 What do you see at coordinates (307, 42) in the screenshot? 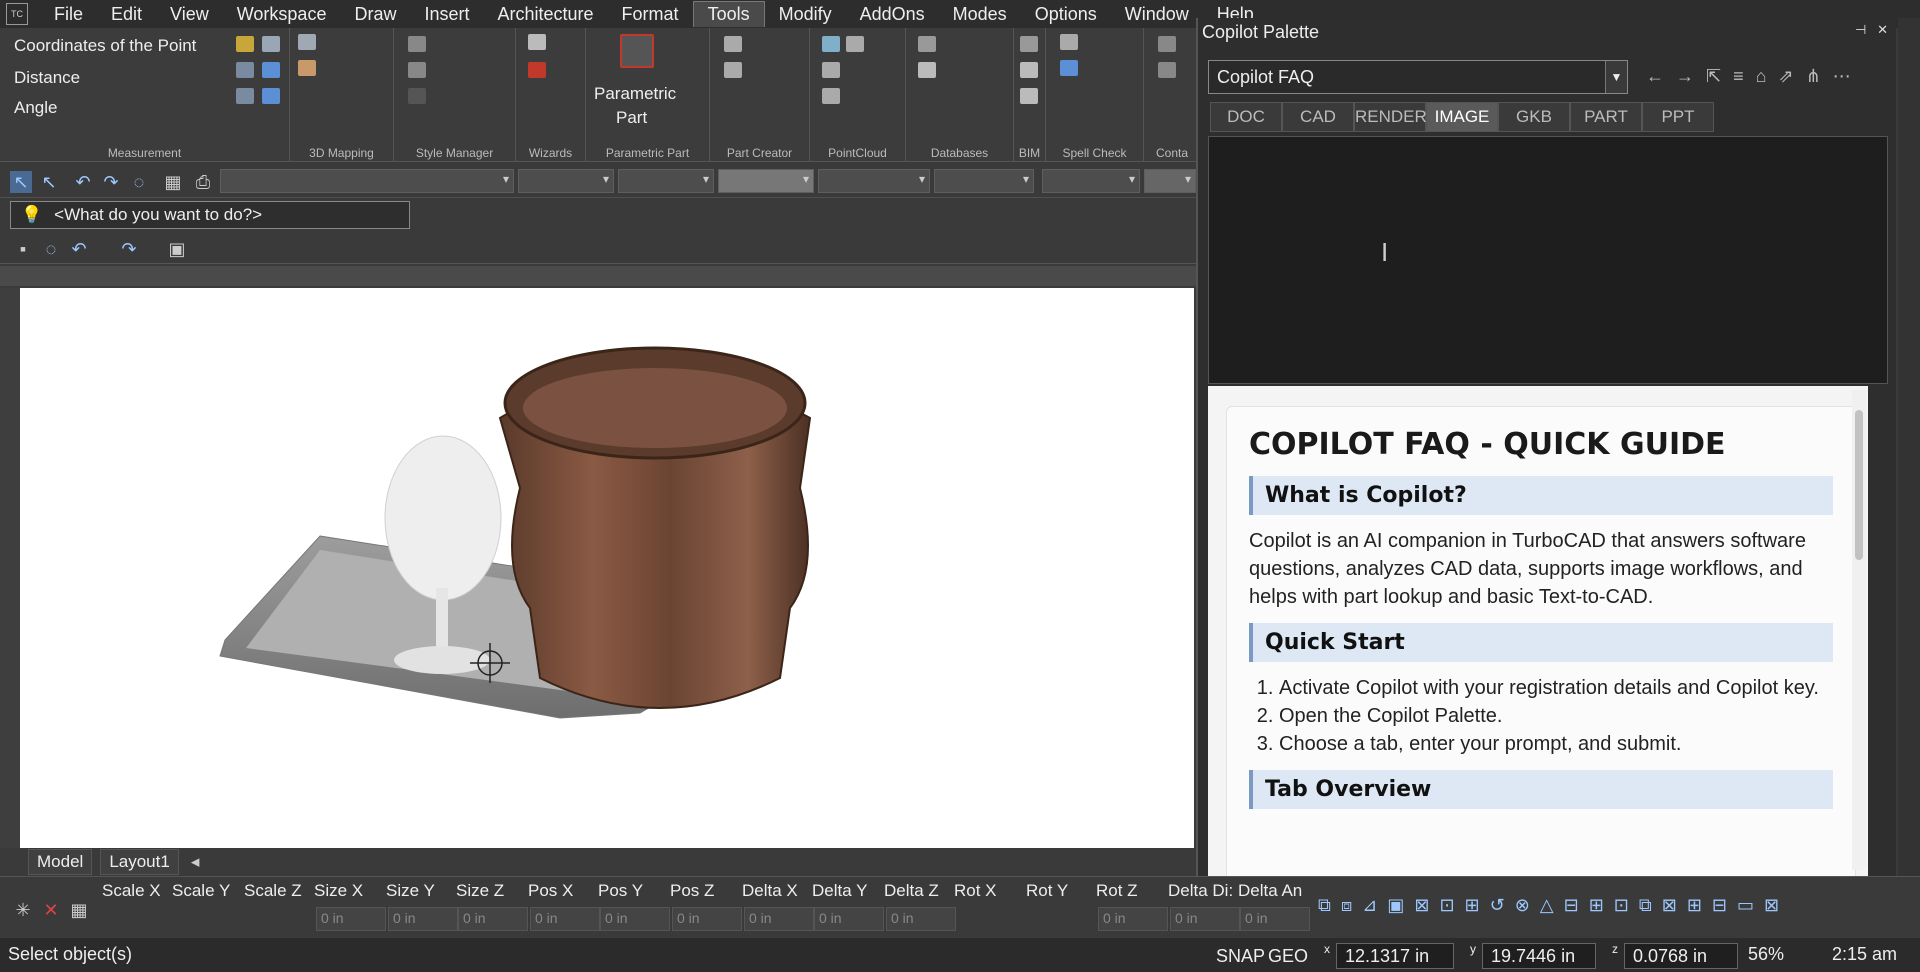
I see `mapping-cube-icon` at bounding box center [307, 42].